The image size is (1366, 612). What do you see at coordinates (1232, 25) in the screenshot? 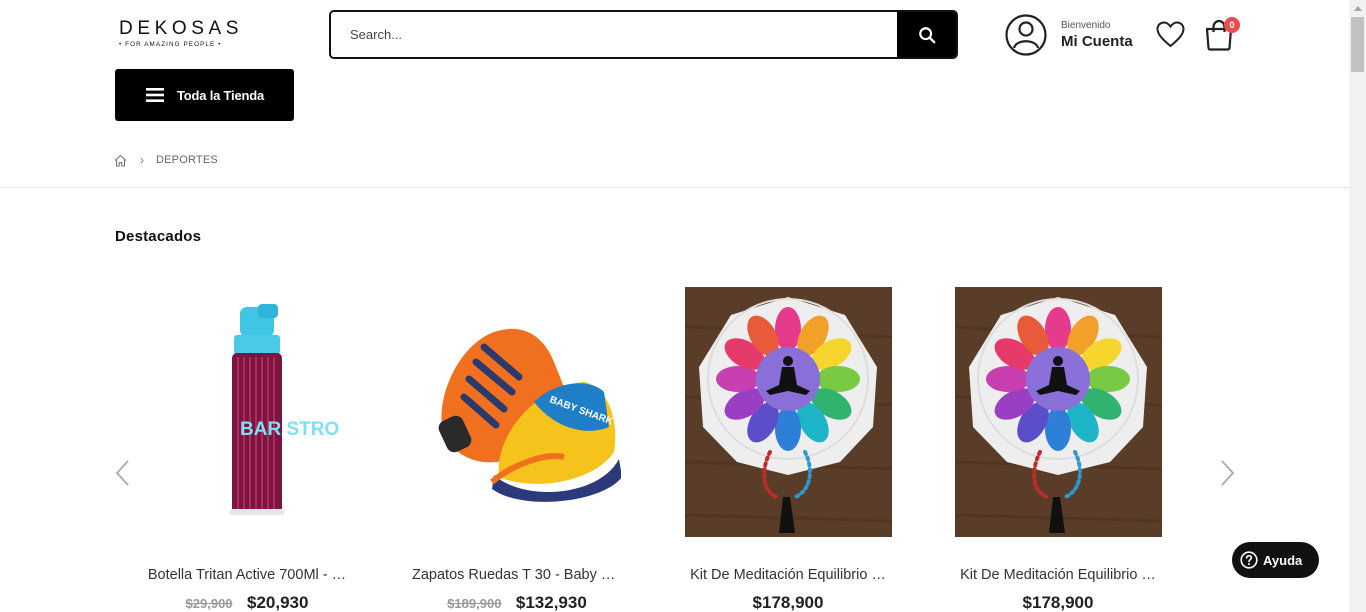
I see `cart-count-badge: 0` at bounding box center [1232, 25].